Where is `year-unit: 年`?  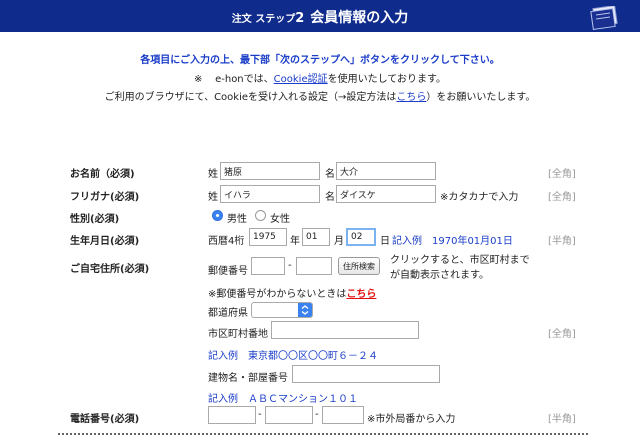
year-unit: 年 is located at coordinates (295, 241).